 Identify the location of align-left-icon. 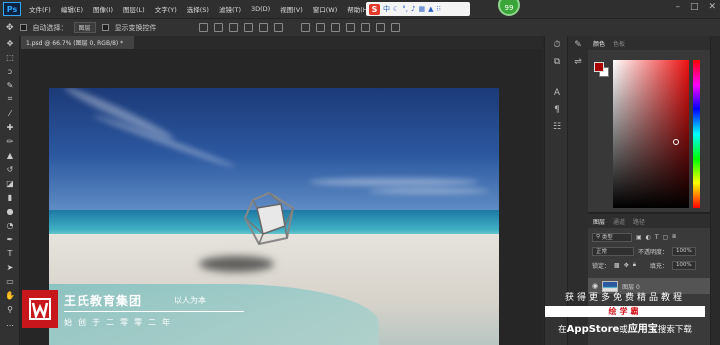
(248, 27).